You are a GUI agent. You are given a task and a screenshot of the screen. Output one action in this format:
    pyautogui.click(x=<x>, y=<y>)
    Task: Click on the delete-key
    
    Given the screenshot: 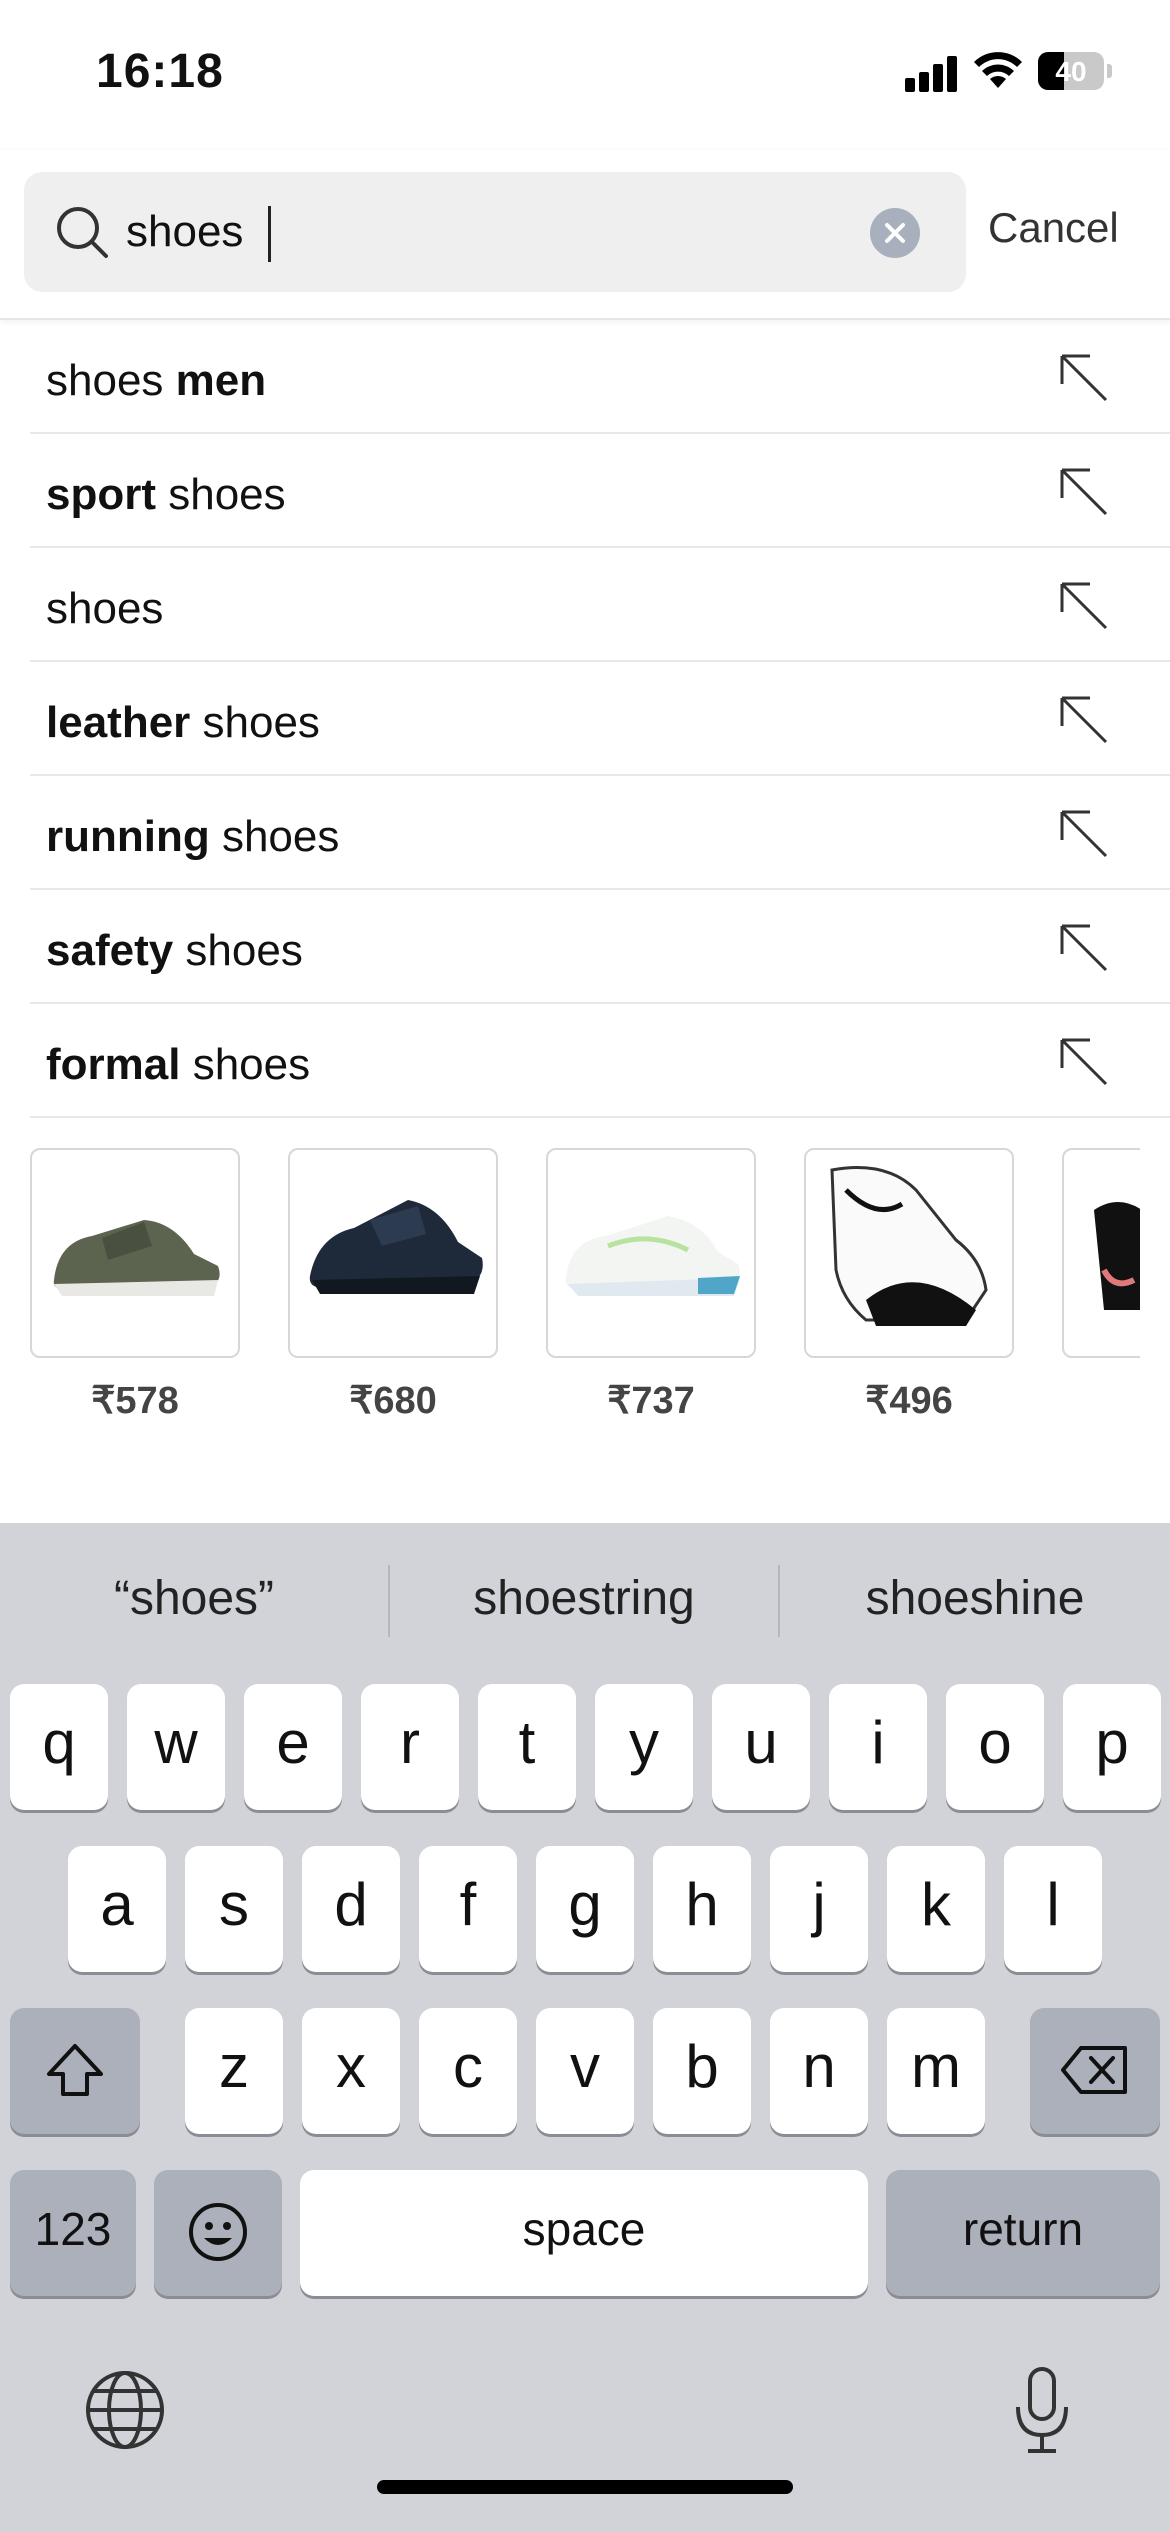 What is the action you would take?
    pyautogui.click(x=1095, y=2071)
    